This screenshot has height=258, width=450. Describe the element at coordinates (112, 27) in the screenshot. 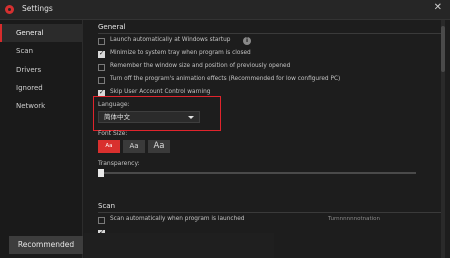

I see `general-section-title: General` at that location.